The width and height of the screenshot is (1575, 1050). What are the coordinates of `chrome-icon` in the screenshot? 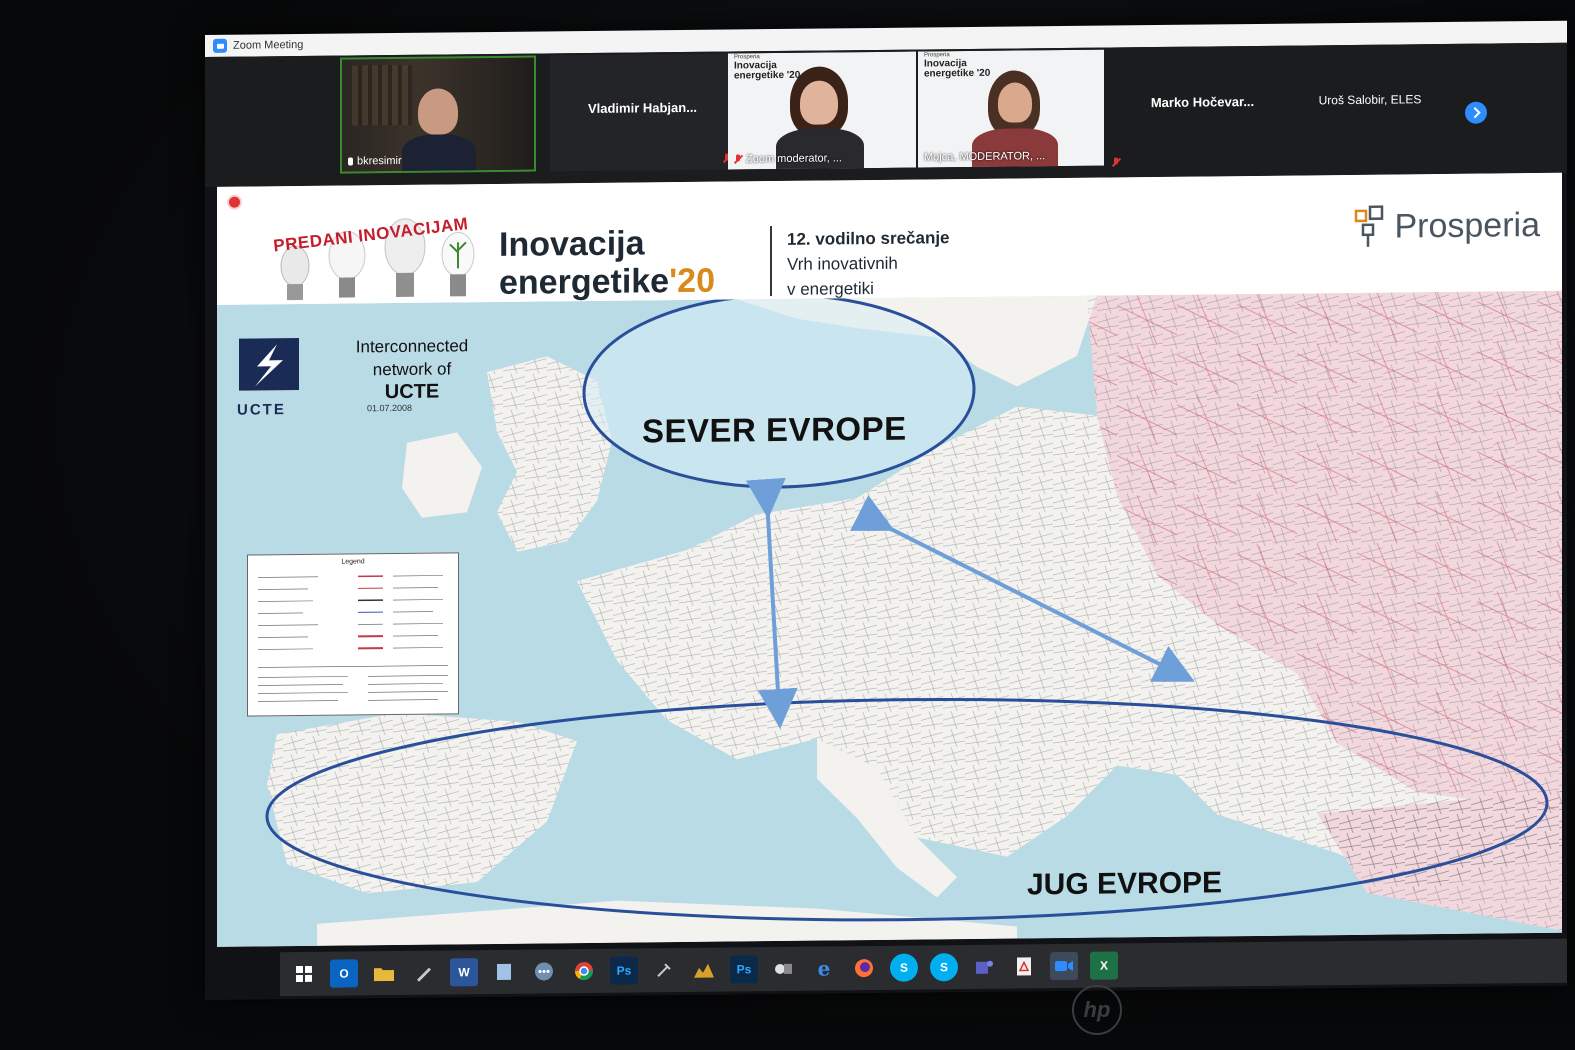 It's located at (584, 971).